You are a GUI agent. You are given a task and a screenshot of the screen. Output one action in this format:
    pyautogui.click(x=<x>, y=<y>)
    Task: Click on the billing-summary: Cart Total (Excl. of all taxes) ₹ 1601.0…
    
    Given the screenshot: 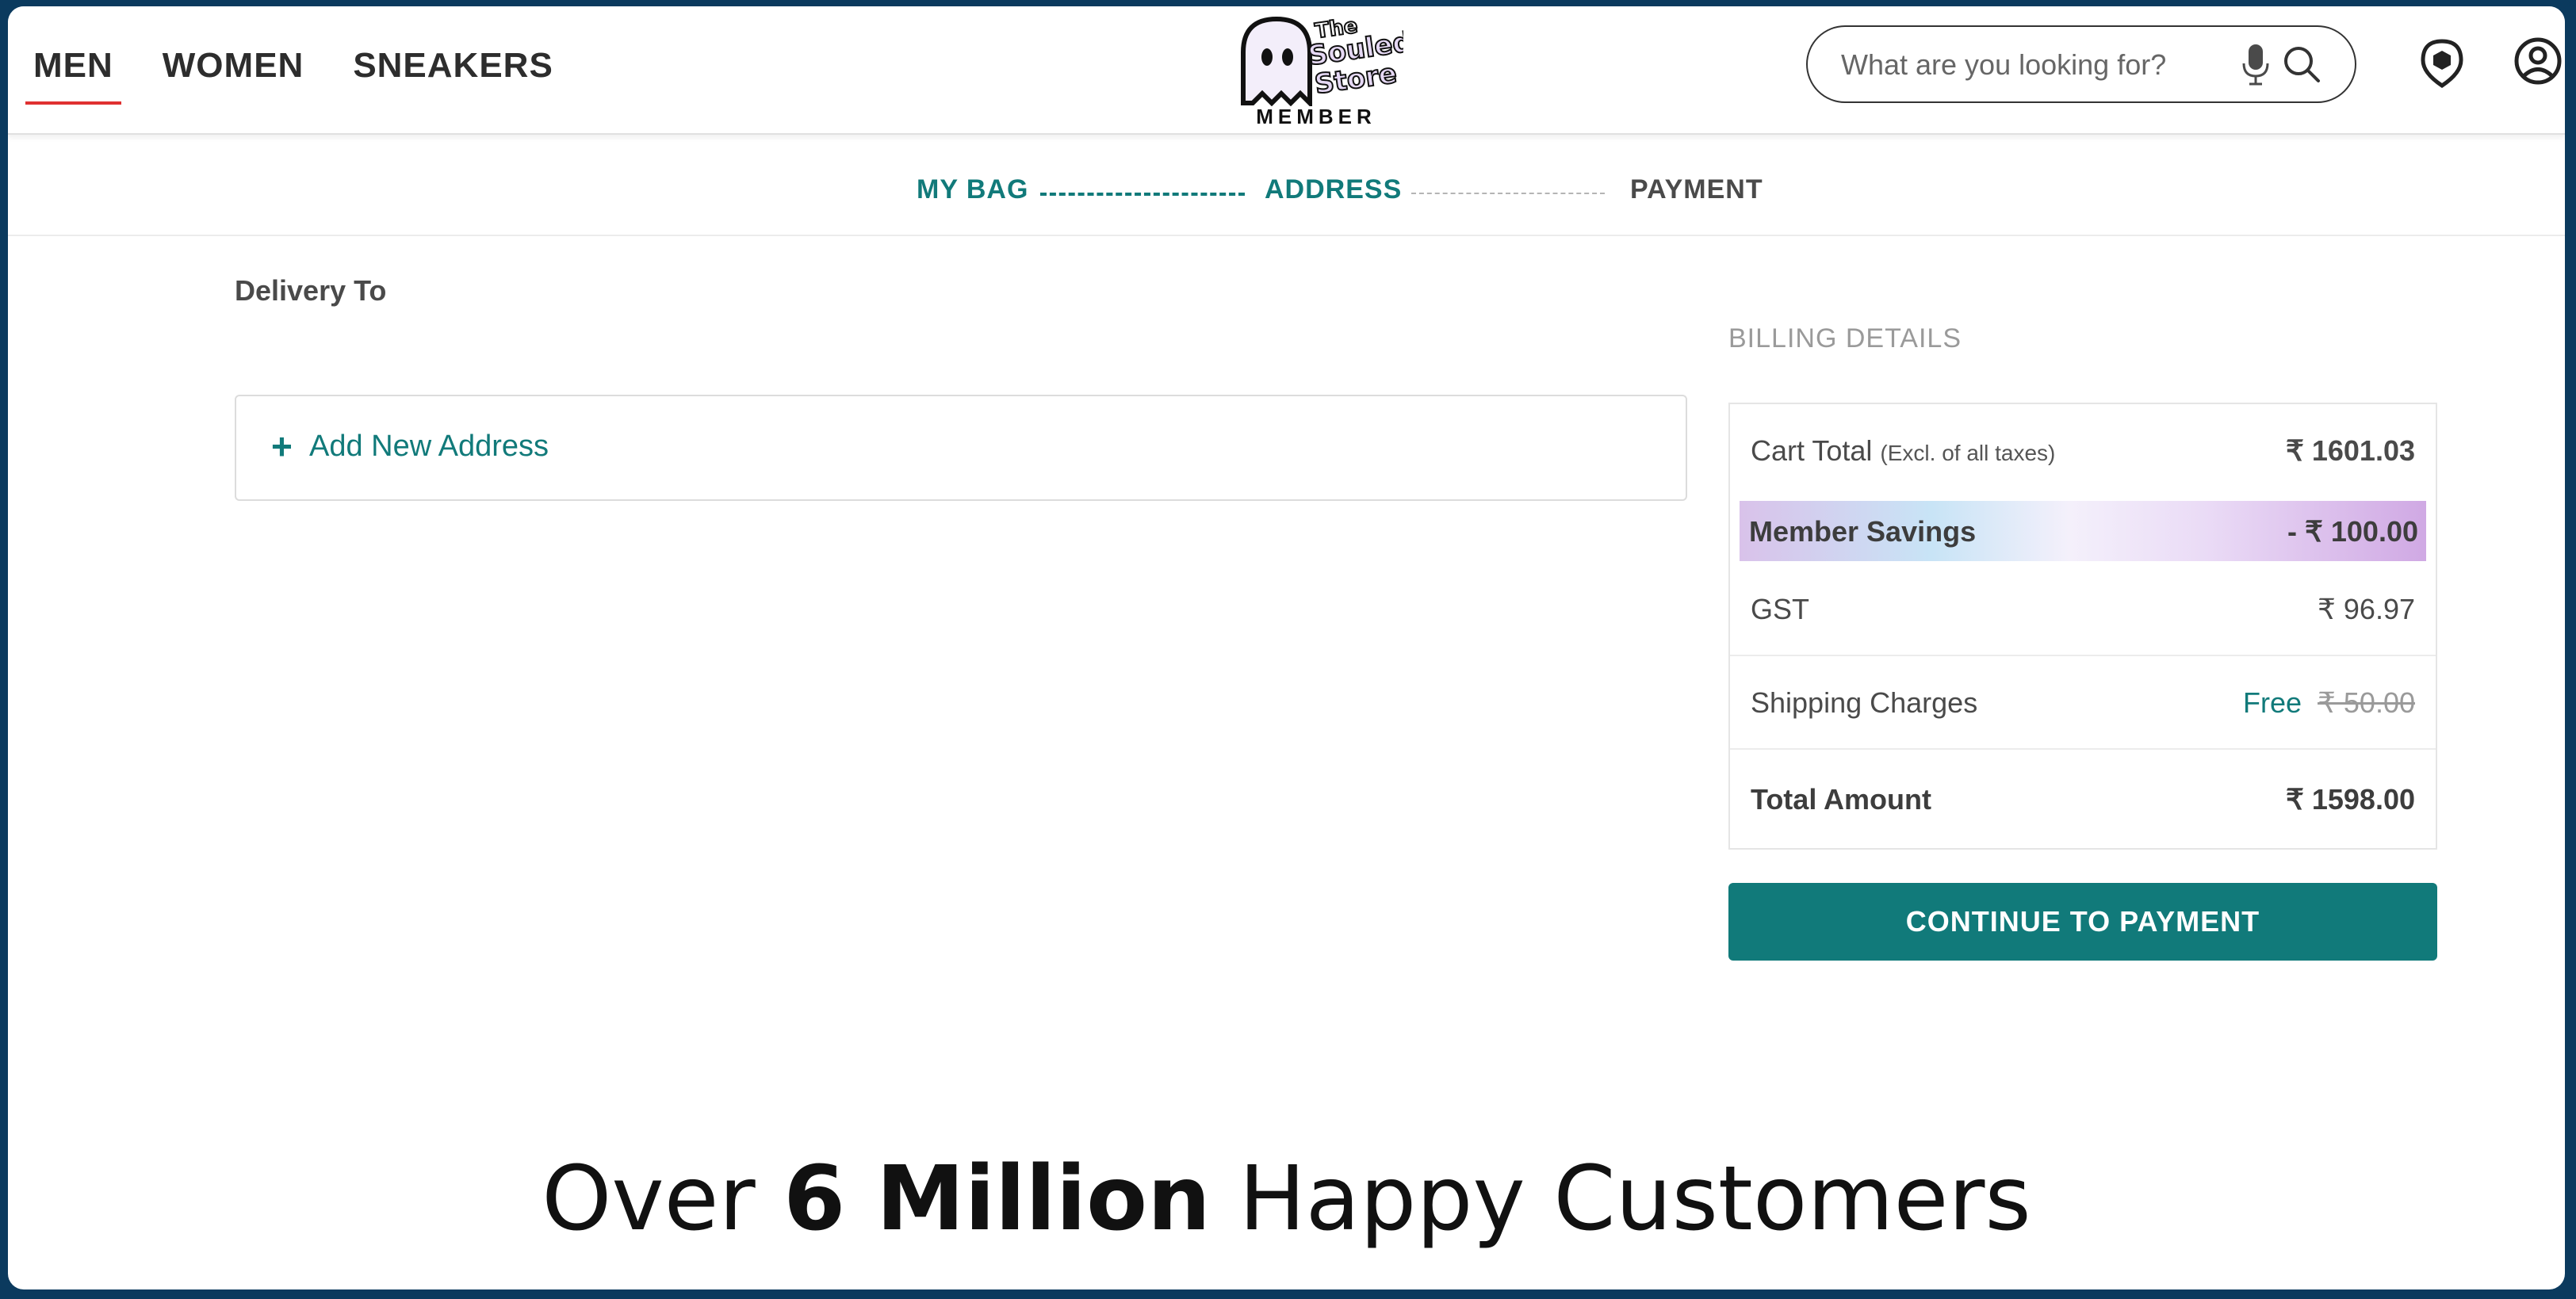 What is the action you would take?
    pyautogui.click(x=2082, y=626)
    